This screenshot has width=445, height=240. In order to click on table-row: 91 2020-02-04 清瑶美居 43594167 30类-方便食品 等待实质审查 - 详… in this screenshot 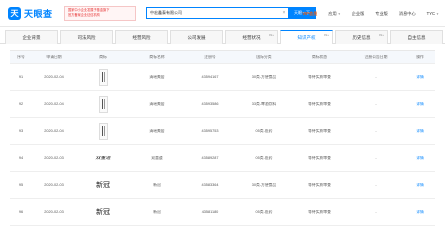, I will do `click(222, 77)`.